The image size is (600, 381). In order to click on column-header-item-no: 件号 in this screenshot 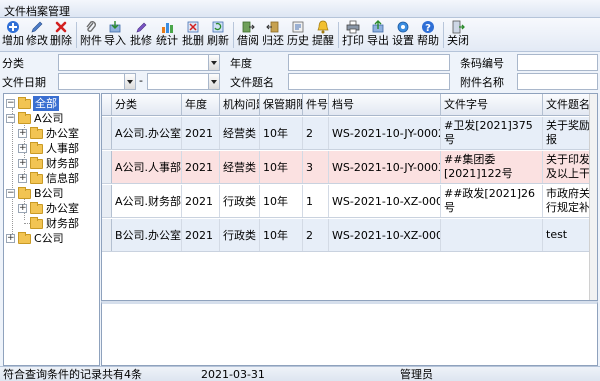, I will do `click(316, 105)`.